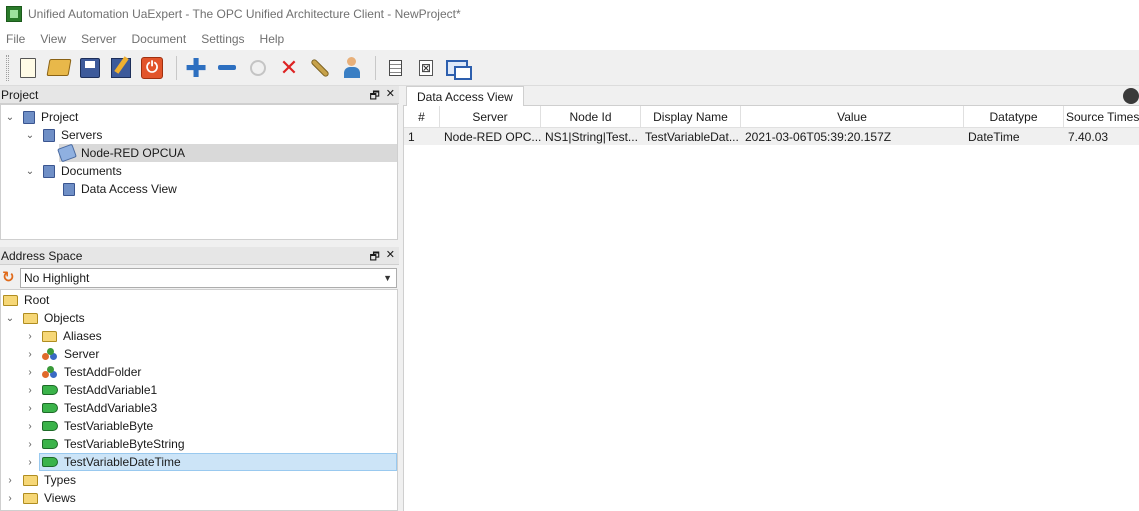 The height and width of the screenshot is (511, 1139). I want to click on remove-server-button, so click(227, 68).